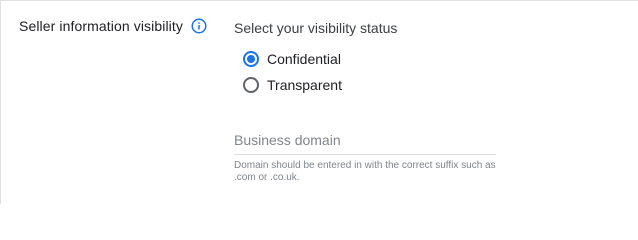 Image resolution: width=638 pixels, height=240 pixels. I want to click on radio-label-confidential: Confidential, so click(304, 59).